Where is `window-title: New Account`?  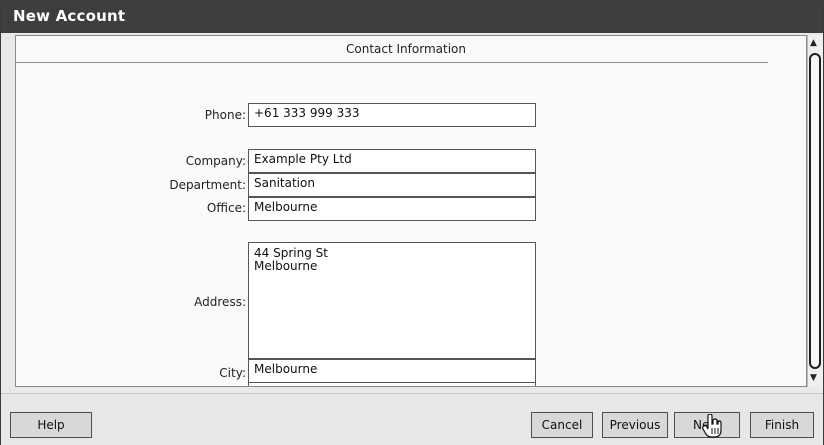
window-title: New Account is located at coordinates (69, 16).